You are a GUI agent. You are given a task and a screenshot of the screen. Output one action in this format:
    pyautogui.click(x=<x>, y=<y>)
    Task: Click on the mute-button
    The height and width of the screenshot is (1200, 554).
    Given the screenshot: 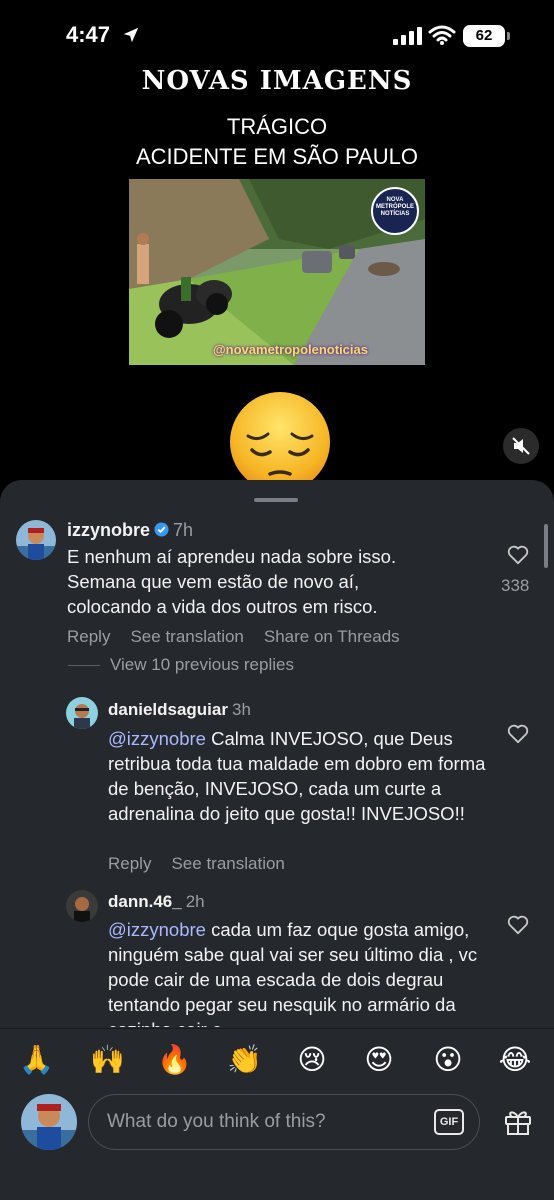 What is the action you would take?
    pyautogui.click(x=521, y=446)
    